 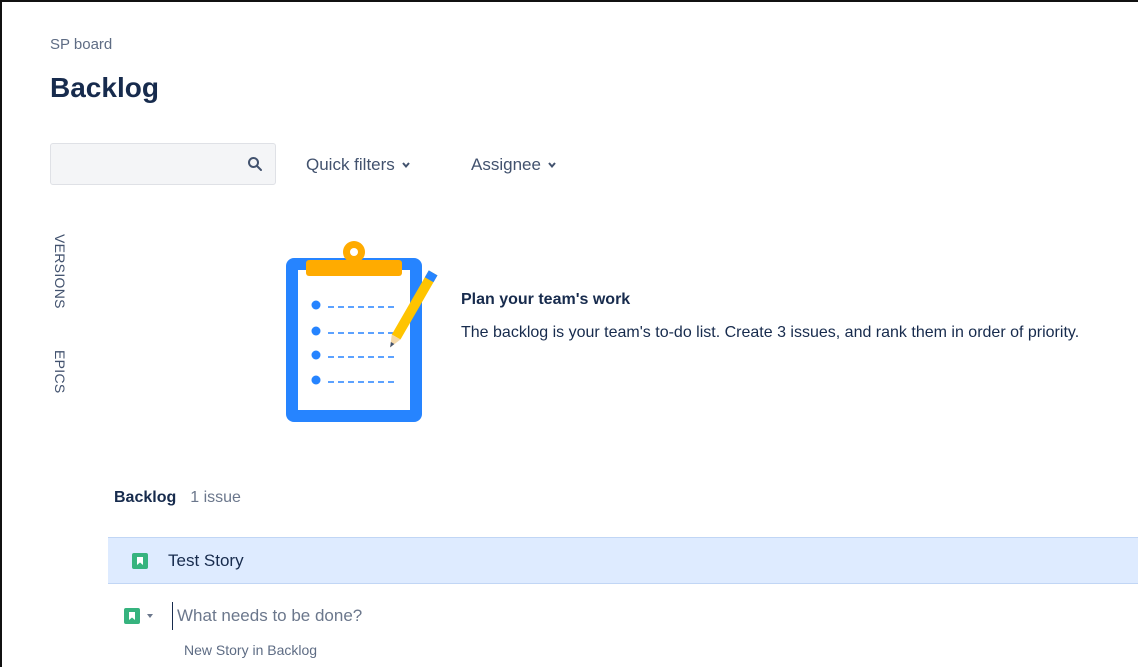 I want to click on assignee-filter-button: Assignee, so click(x=514, y=165).